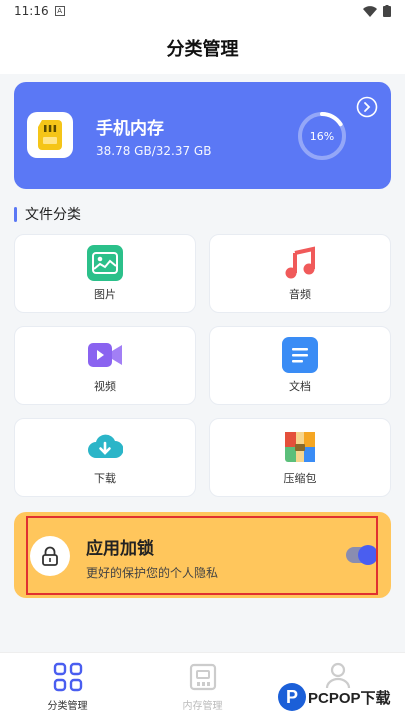 The image size is (405, 720). I want to click on storage-name: 手机内存, so click(130, 129).